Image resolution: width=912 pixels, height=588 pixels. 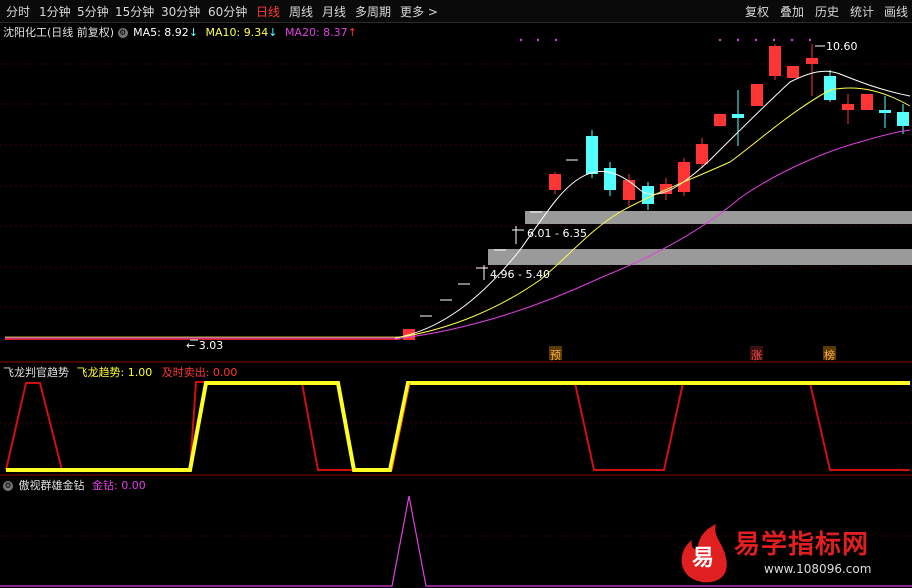 I want to click on marker-yu: 预, so click(x=555, y=355).